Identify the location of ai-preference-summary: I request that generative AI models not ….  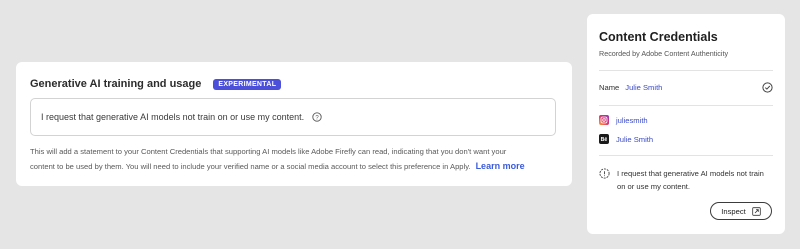
(686, 180).